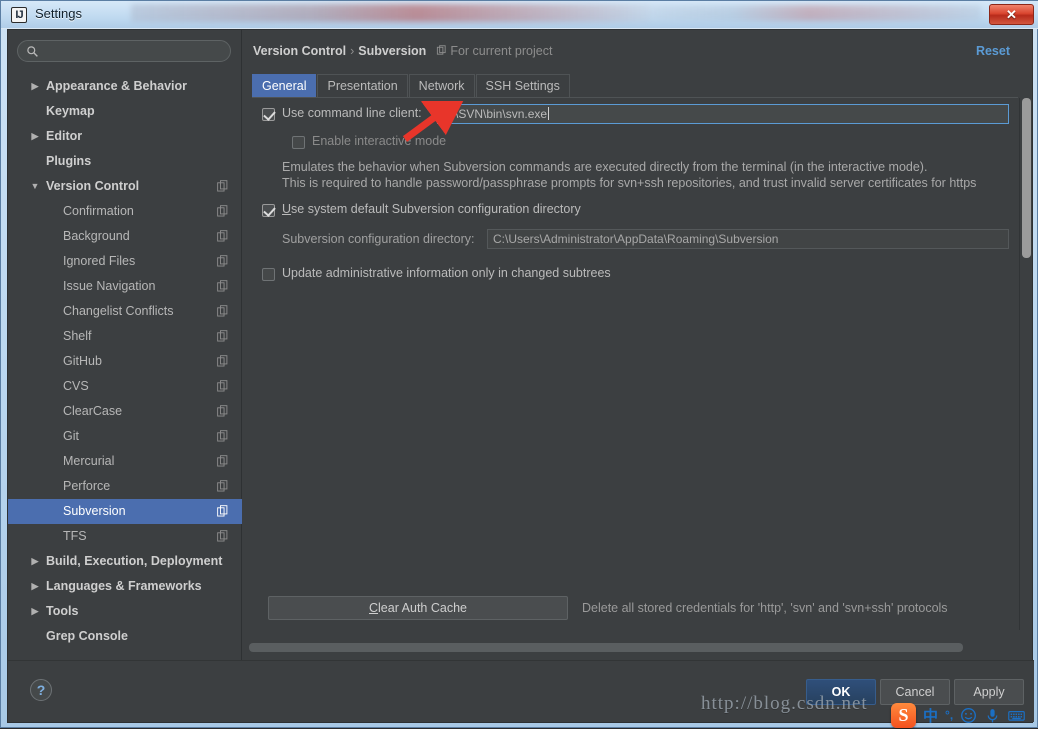  What do you see at coordinates (125, 411) in the screenshot?
I see `sidebar-item-clearcase: ClearCase` at bounding box center [125, 411].